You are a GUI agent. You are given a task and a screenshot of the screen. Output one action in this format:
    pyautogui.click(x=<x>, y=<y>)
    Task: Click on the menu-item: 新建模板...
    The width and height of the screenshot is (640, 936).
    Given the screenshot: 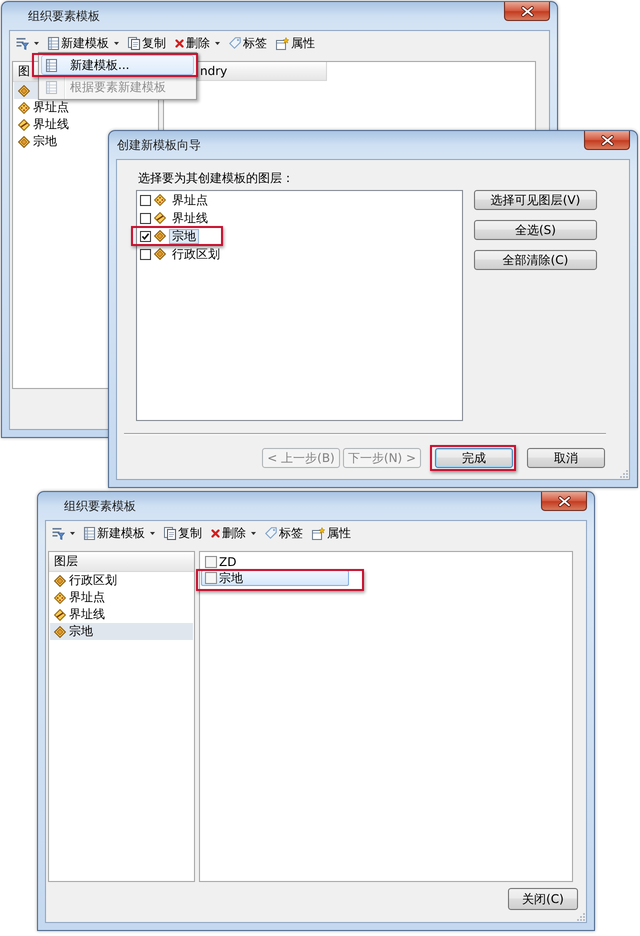 What is the action you would take?
    pyautogui.click(x=117, y=65)
    